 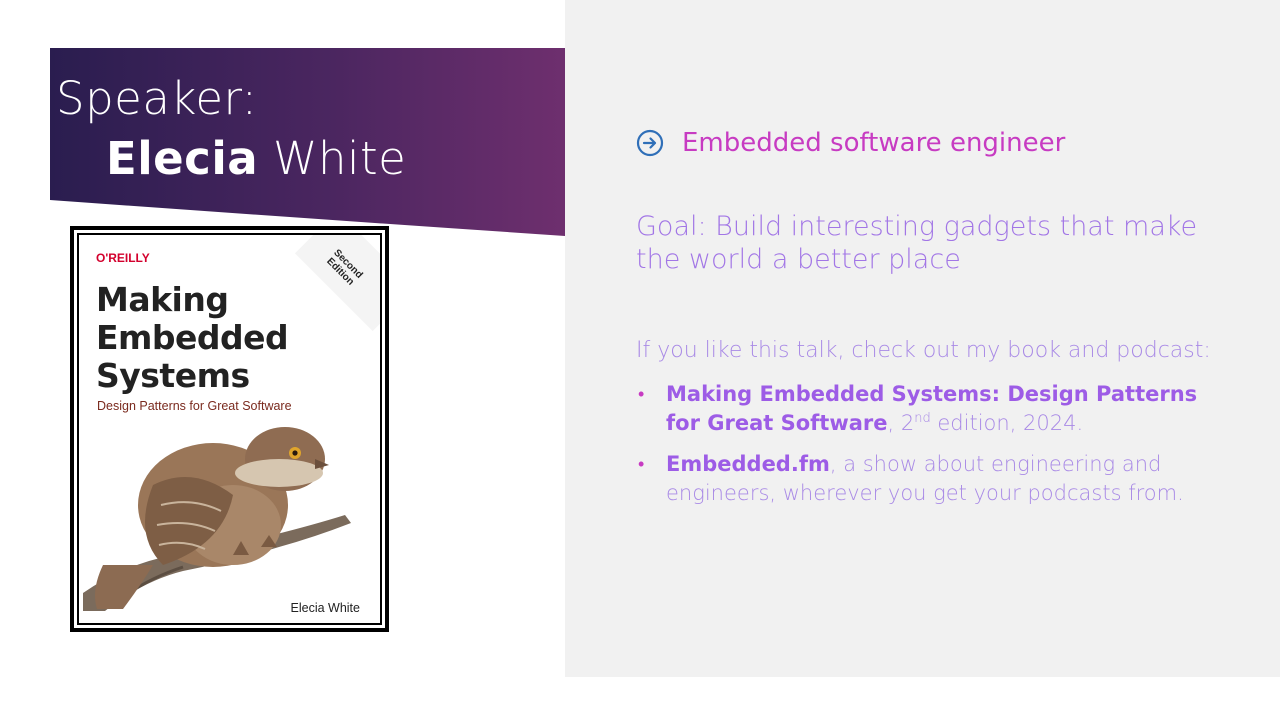 I want to click on book-edition-prefix: , 2, so click(x=901, y=423).